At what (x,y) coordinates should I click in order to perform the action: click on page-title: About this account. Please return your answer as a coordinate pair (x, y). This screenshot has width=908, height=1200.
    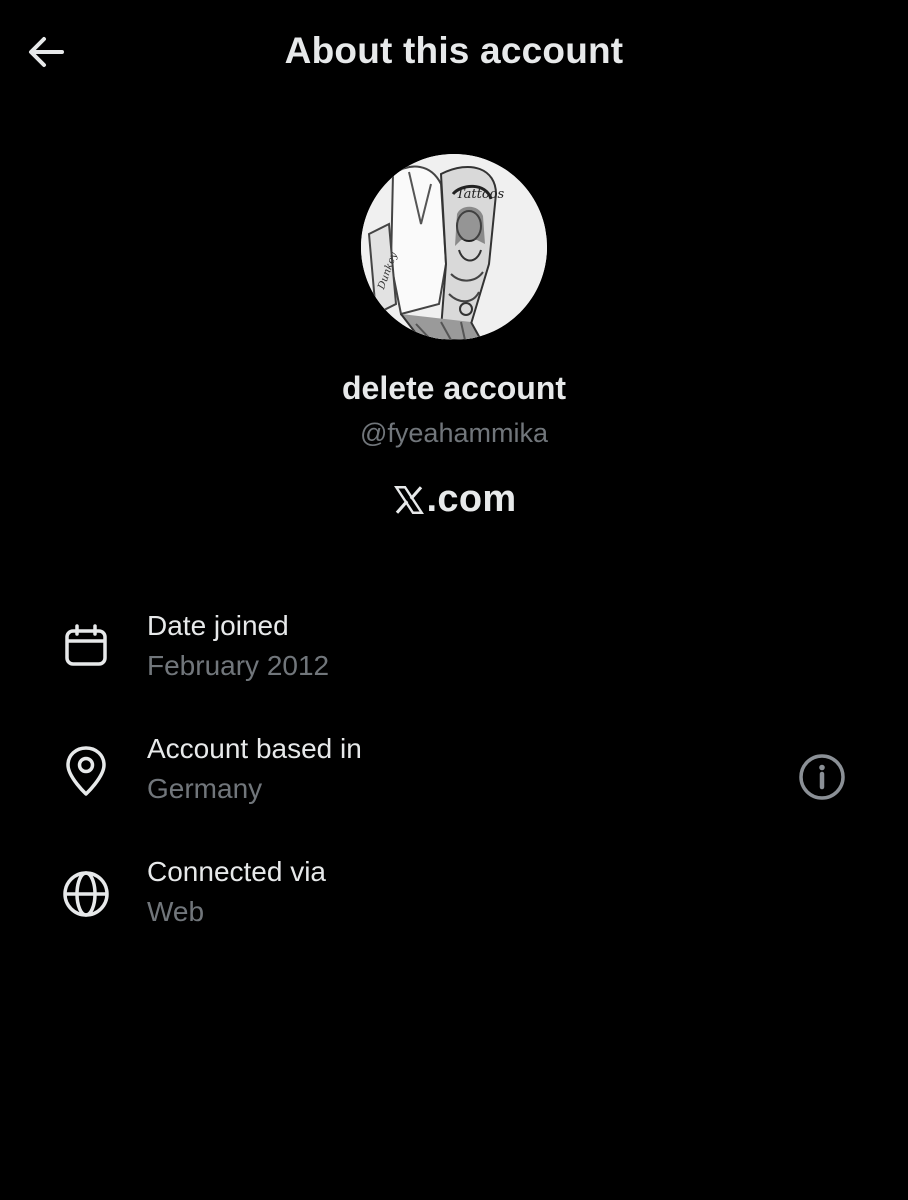
    Looking at the image, I should click on (454, 50).